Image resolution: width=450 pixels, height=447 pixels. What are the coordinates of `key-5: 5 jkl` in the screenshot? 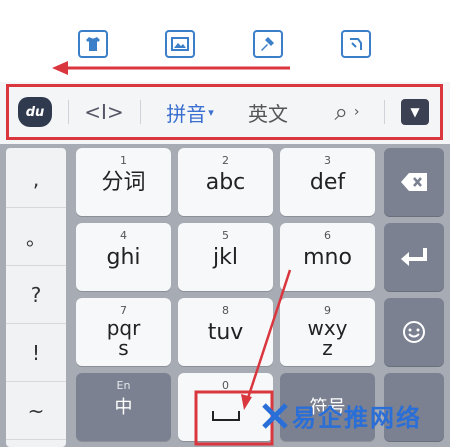 It's located at (225, 257).